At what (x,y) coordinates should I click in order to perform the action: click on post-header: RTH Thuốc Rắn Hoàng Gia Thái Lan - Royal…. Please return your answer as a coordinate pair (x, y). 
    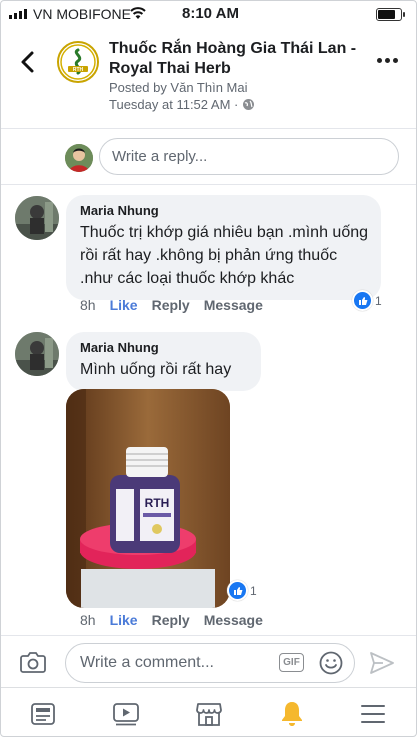
    Looking at the image, I should click on (208, 75).